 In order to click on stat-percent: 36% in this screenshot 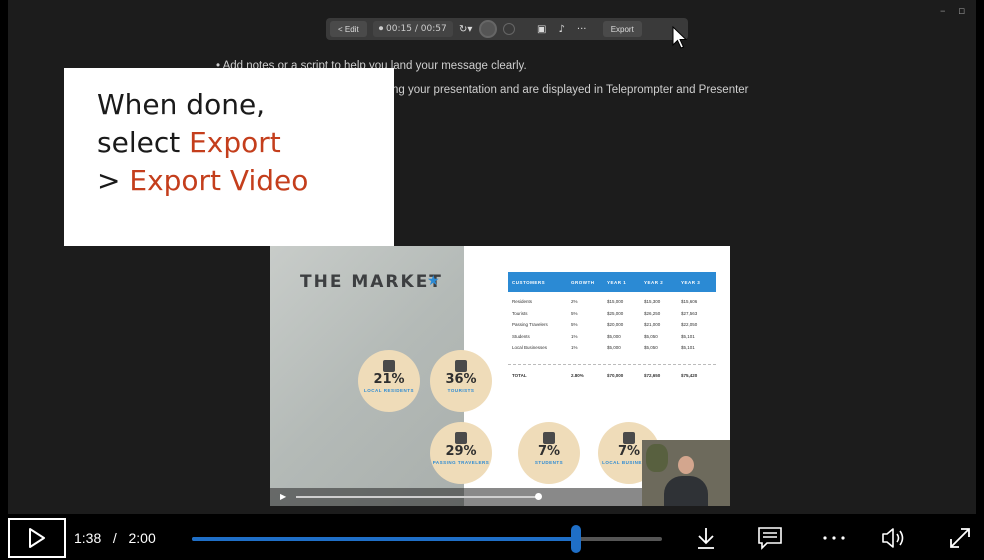, I will do `click(461, 379)`.